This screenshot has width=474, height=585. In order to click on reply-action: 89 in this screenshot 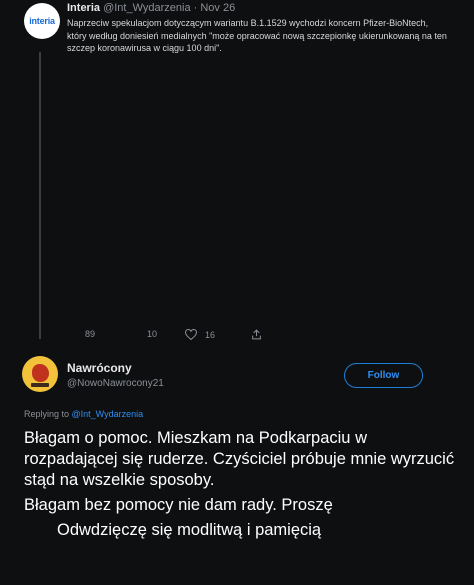, I will do `click(81, 334)`.